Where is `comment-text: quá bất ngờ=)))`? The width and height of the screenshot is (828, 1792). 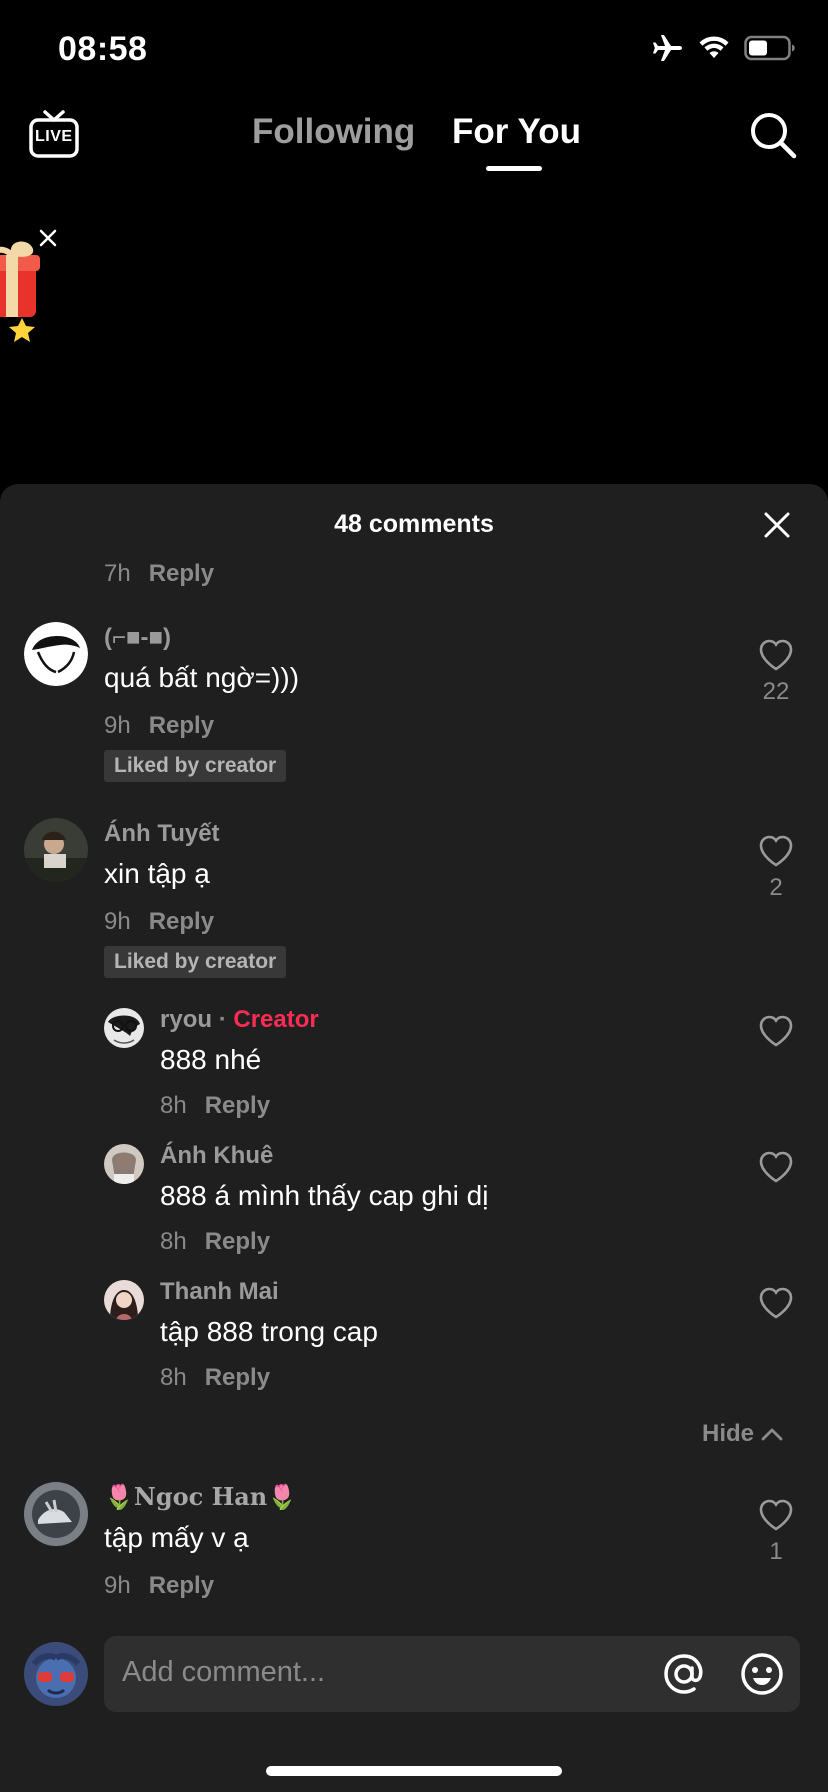
comment-text: quá bất ngờ=))) is located at coordinates (202, 677).